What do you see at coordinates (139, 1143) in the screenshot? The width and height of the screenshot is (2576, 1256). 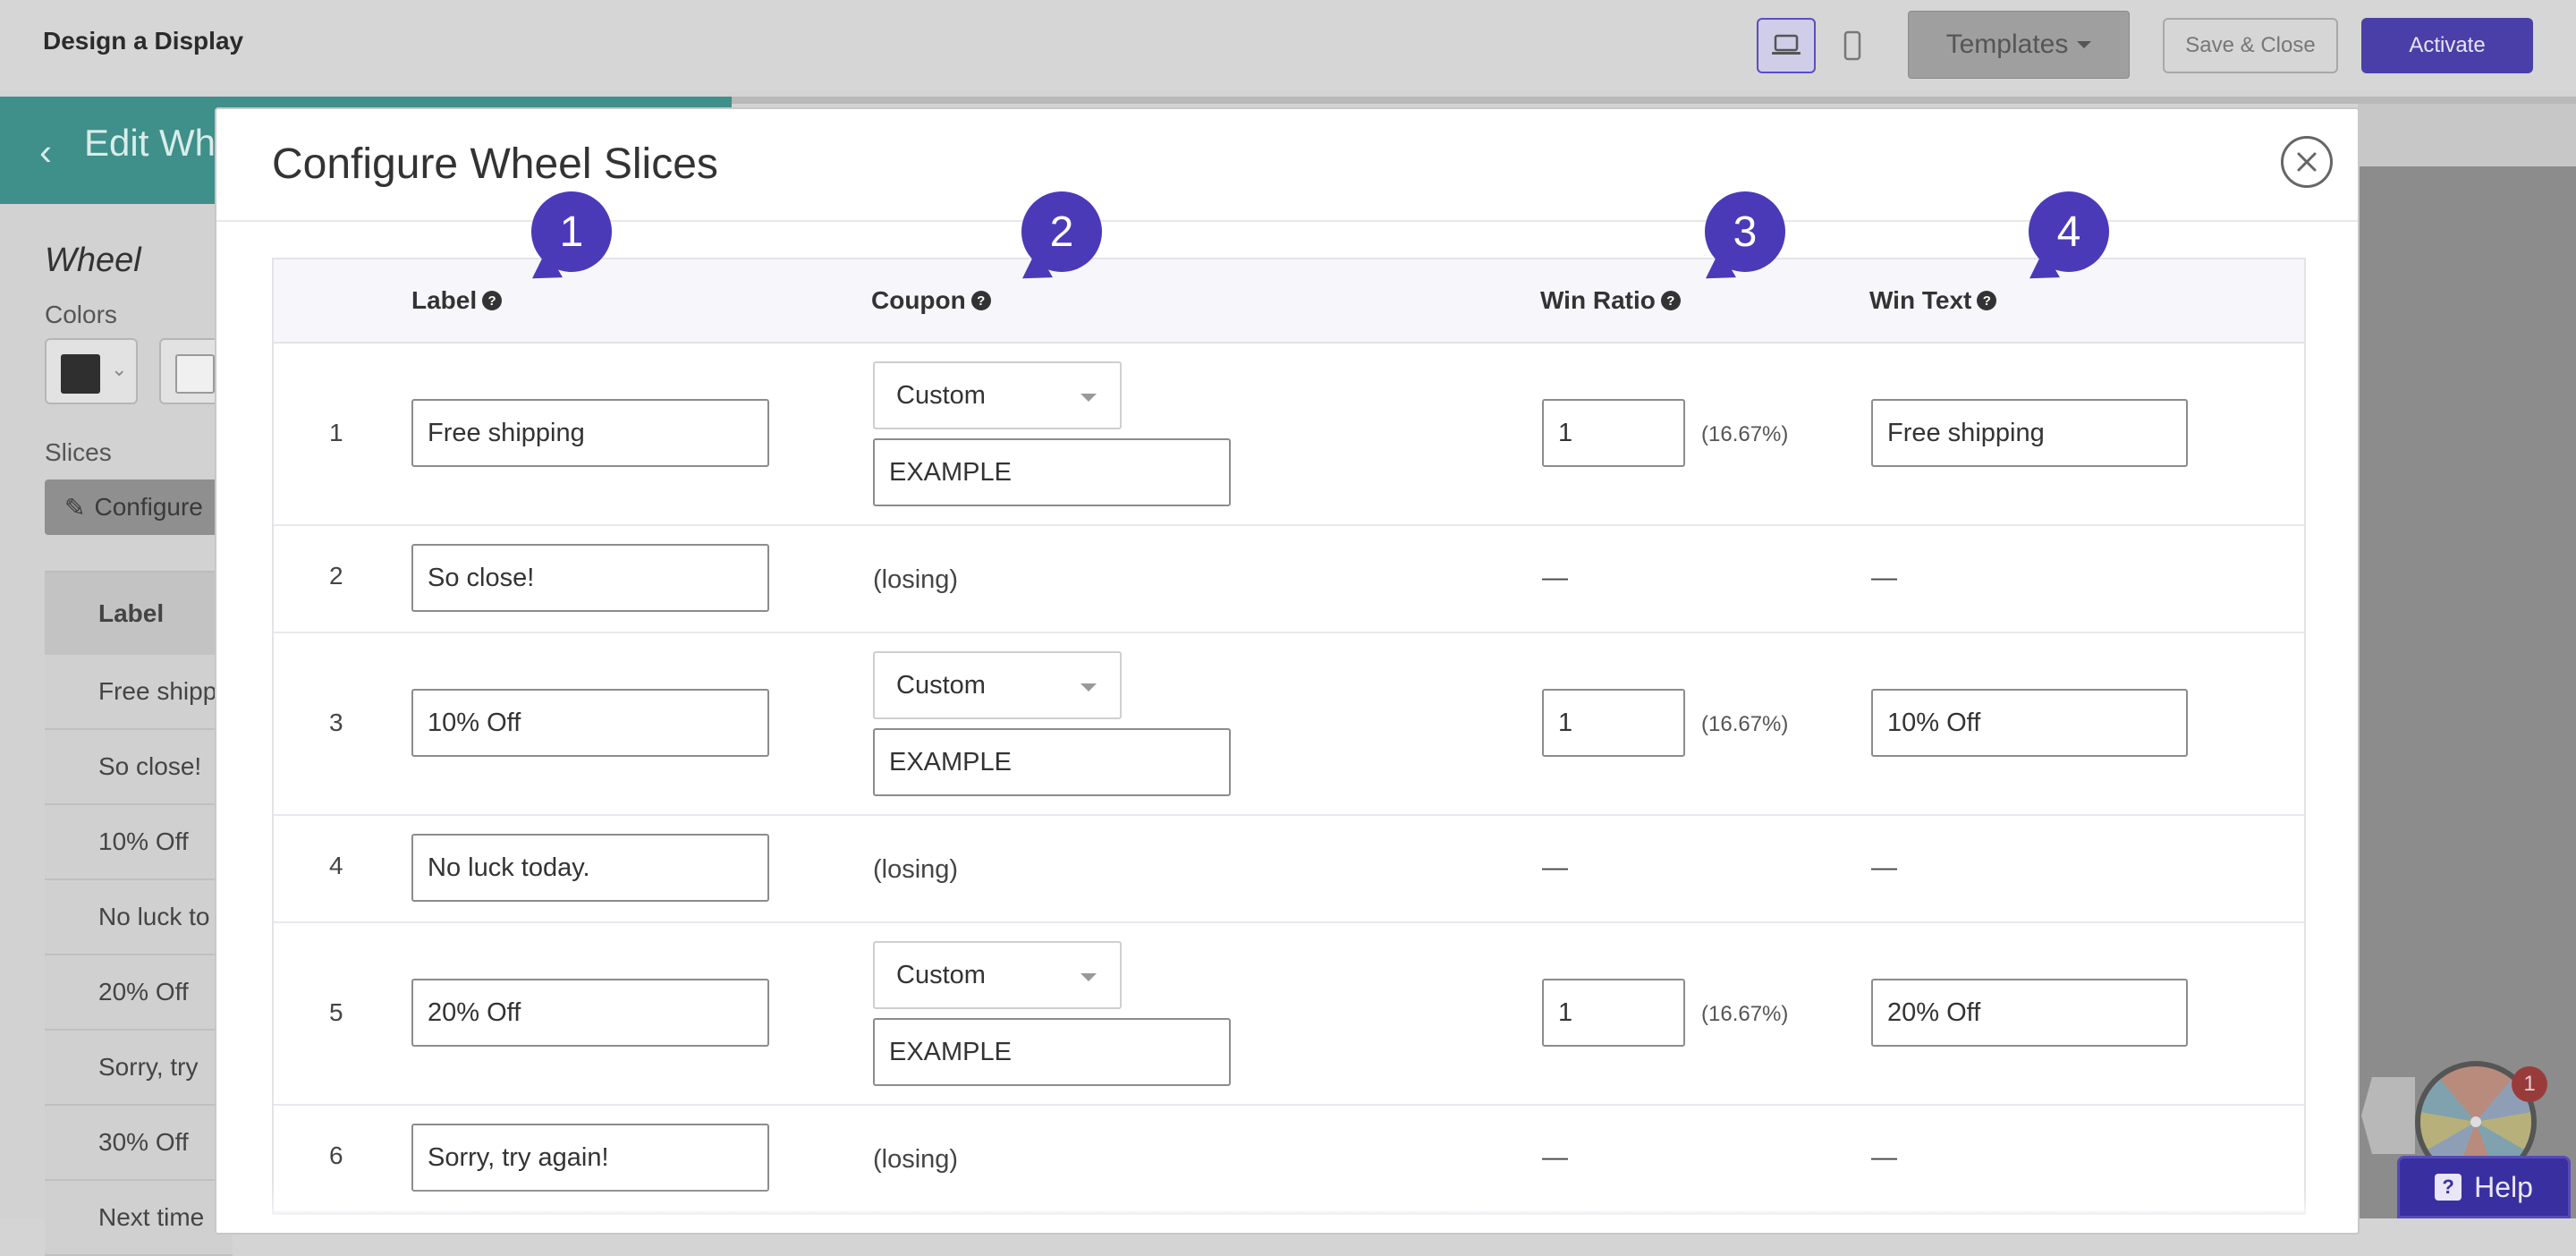 I see `table-row: 30% Off` at bounding box center [139, 1143].